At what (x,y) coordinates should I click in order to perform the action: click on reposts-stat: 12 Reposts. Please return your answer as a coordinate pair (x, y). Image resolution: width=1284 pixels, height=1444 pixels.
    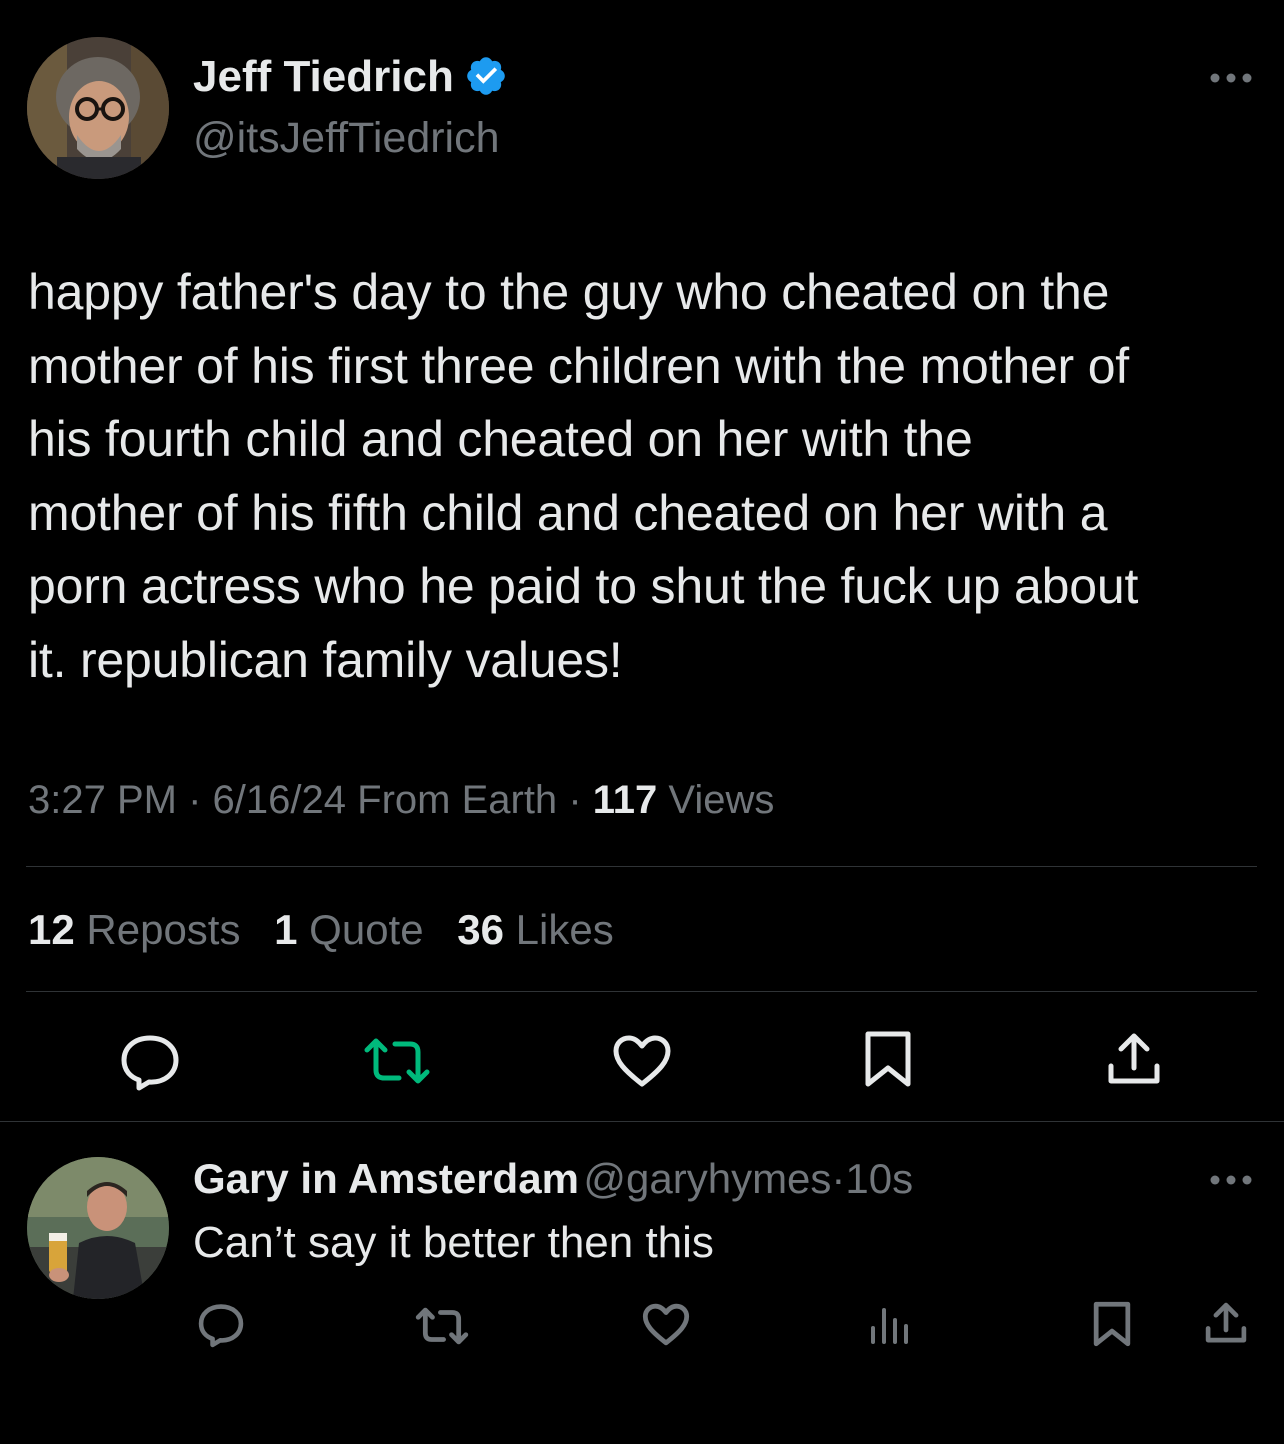
    Looking at the image, I should click on (134, 929).